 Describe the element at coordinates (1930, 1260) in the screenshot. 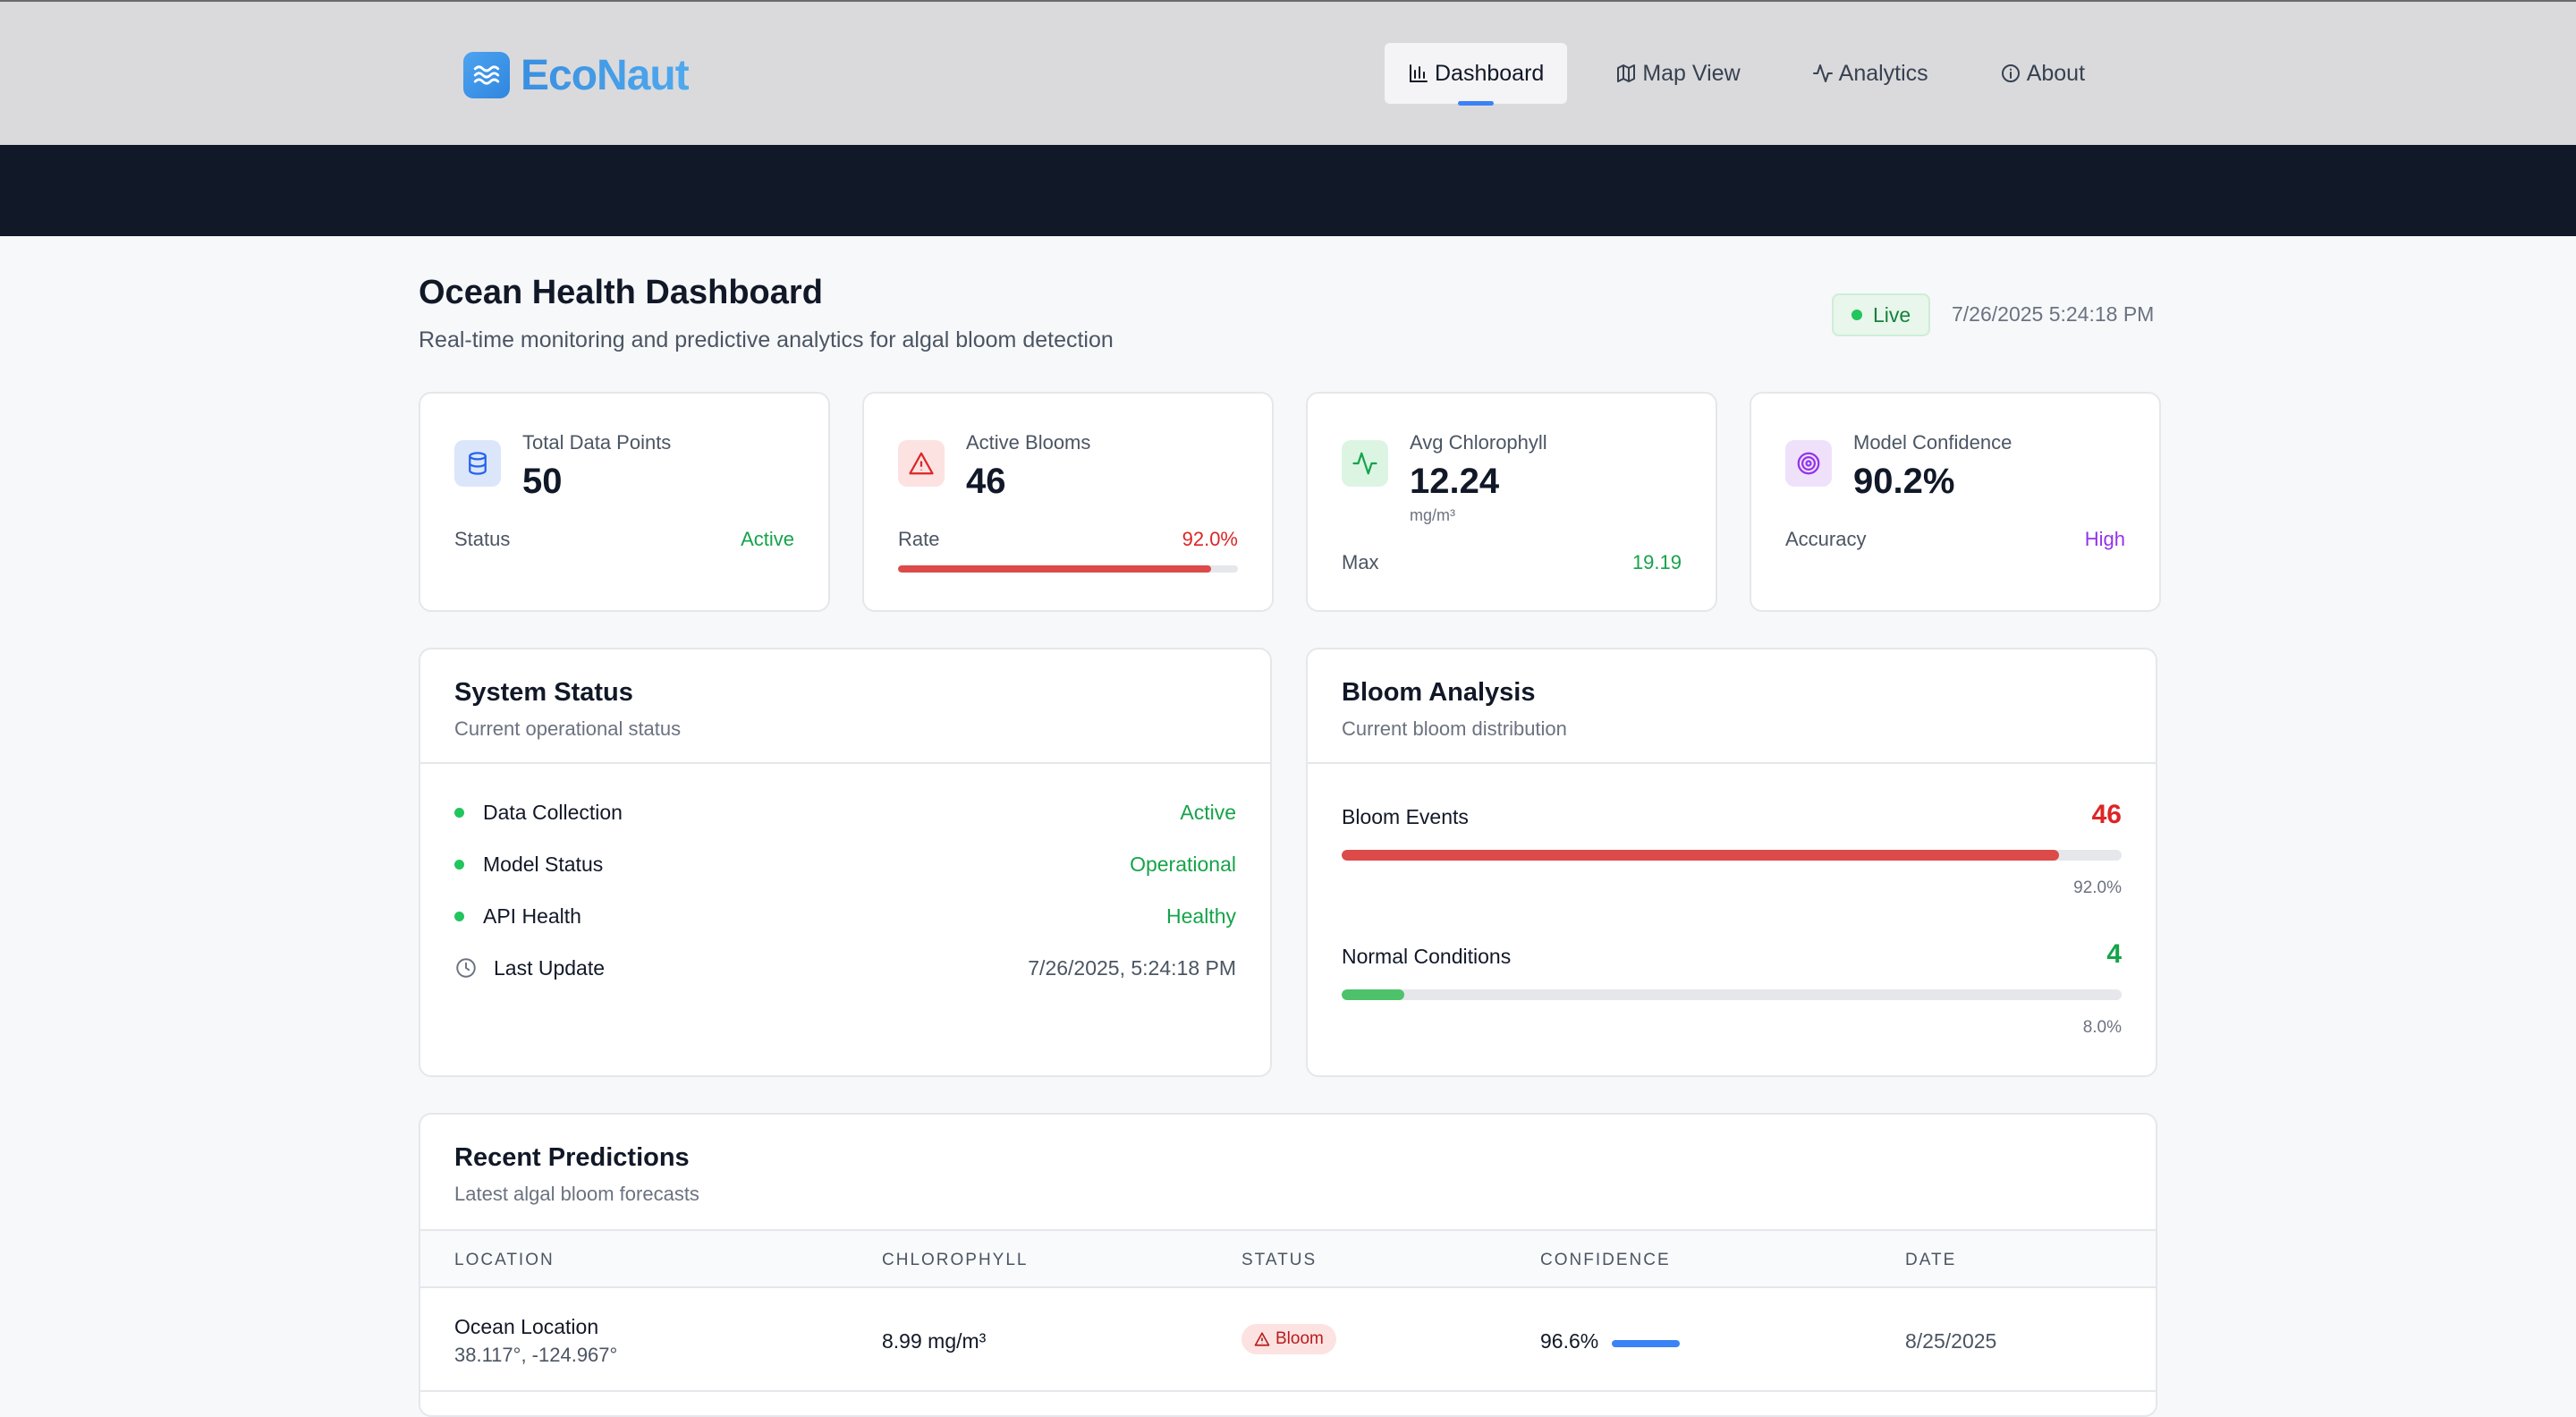

I see `column-header-date: DATE` at that location.